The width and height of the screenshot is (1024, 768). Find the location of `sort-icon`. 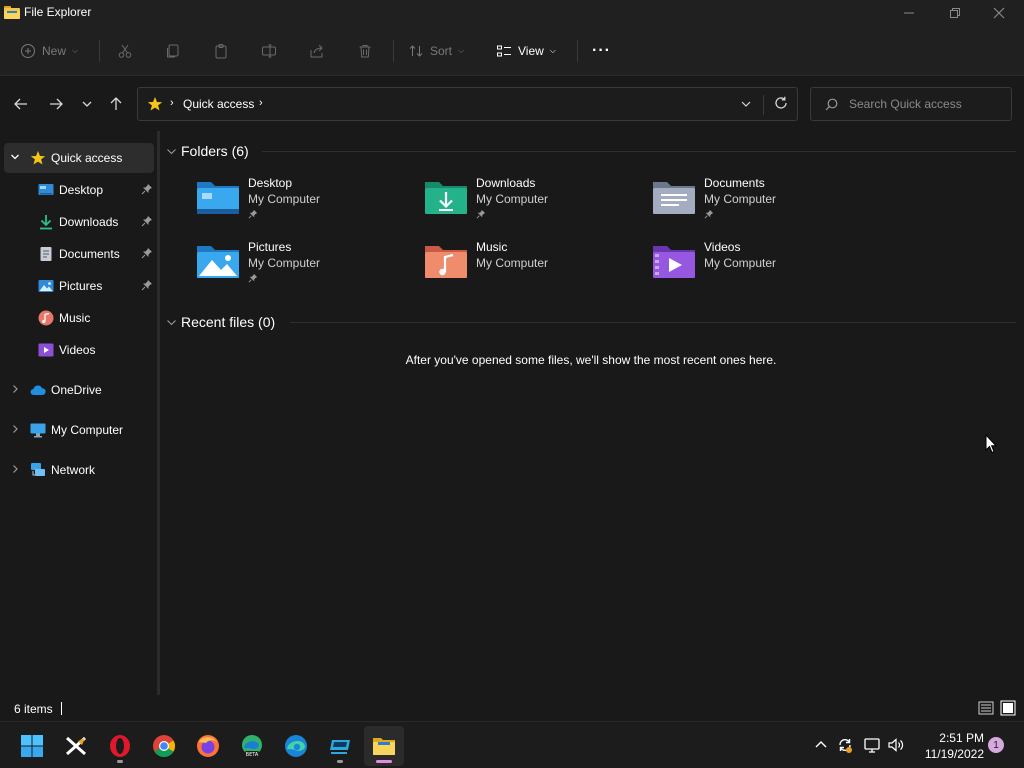

sort-icon is located at coordinates (416, 51).